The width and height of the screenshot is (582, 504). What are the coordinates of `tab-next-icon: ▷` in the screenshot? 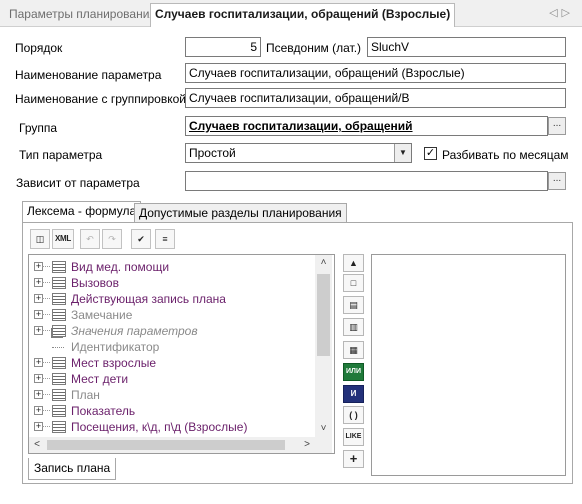 It's located at (568, 13).